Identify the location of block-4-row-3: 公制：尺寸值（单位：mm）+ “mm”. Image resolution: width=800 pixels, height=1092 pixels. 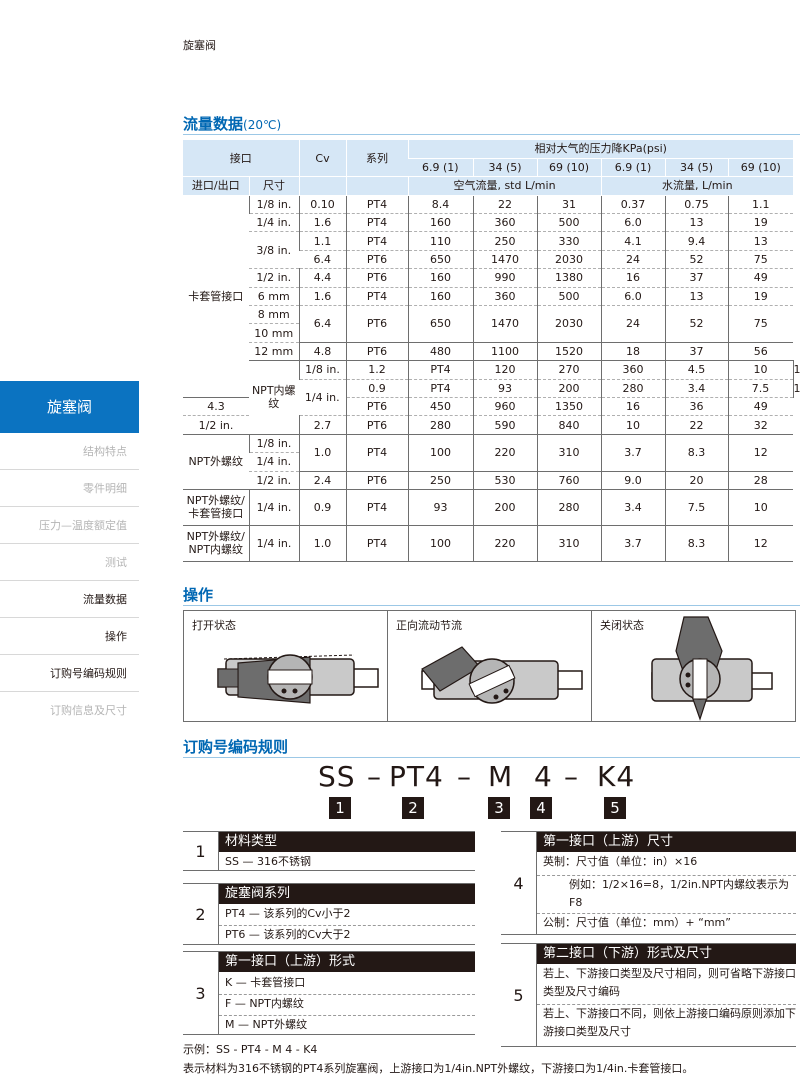
(666, 922).